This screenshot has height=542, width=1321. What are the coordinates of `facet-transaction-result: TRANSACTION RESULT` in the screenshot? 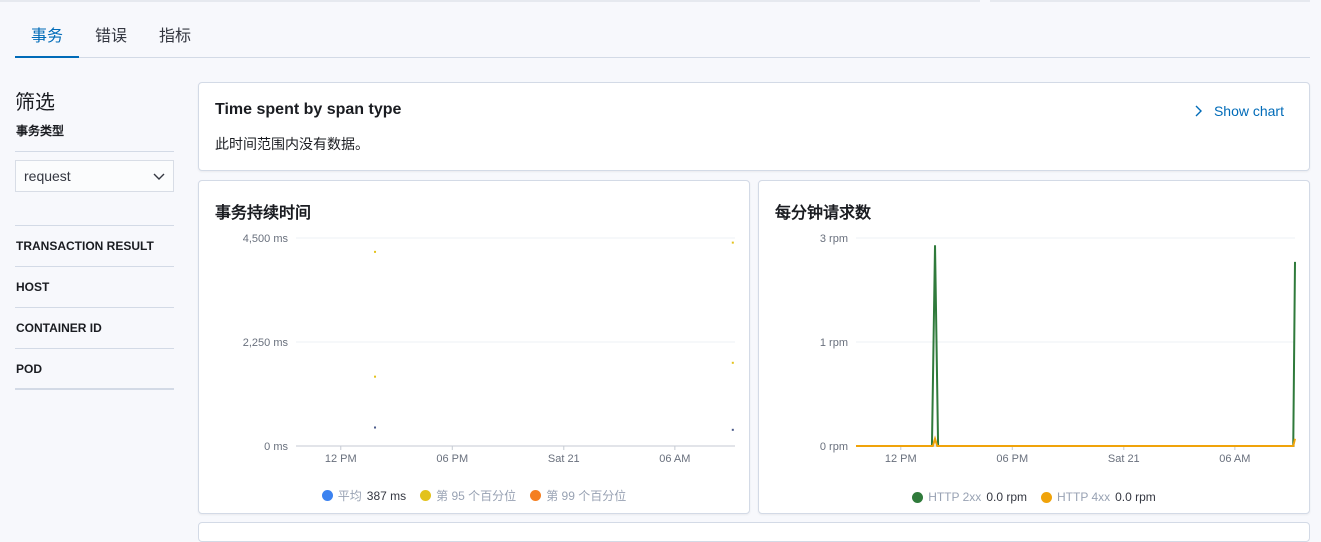 It's located at (94, 246).